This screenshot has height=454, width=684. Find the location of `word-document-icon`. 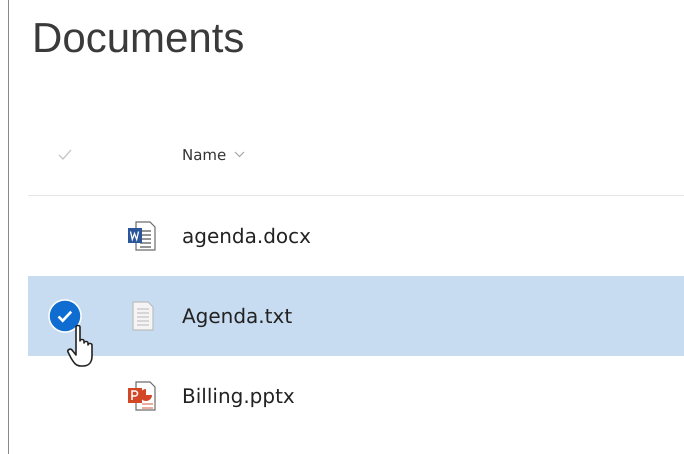

word-document-icon is located at coordinates (142, 236).